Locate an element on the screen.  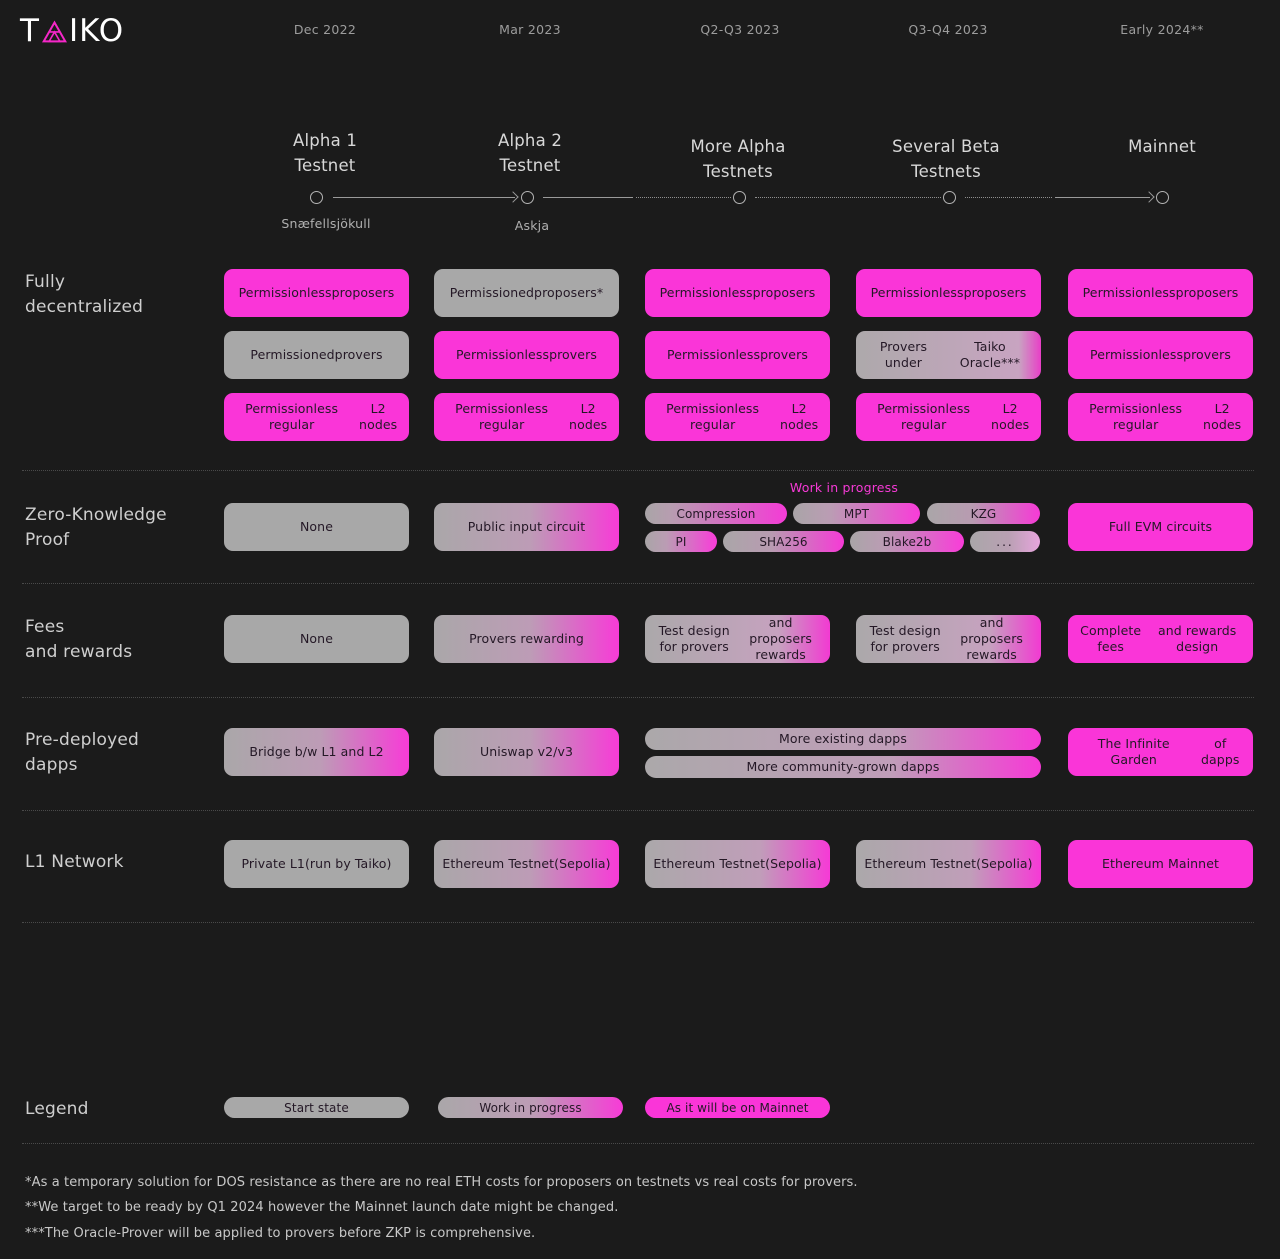
chip-zkp-mpt: MPT is located at coordinates (856, 513).